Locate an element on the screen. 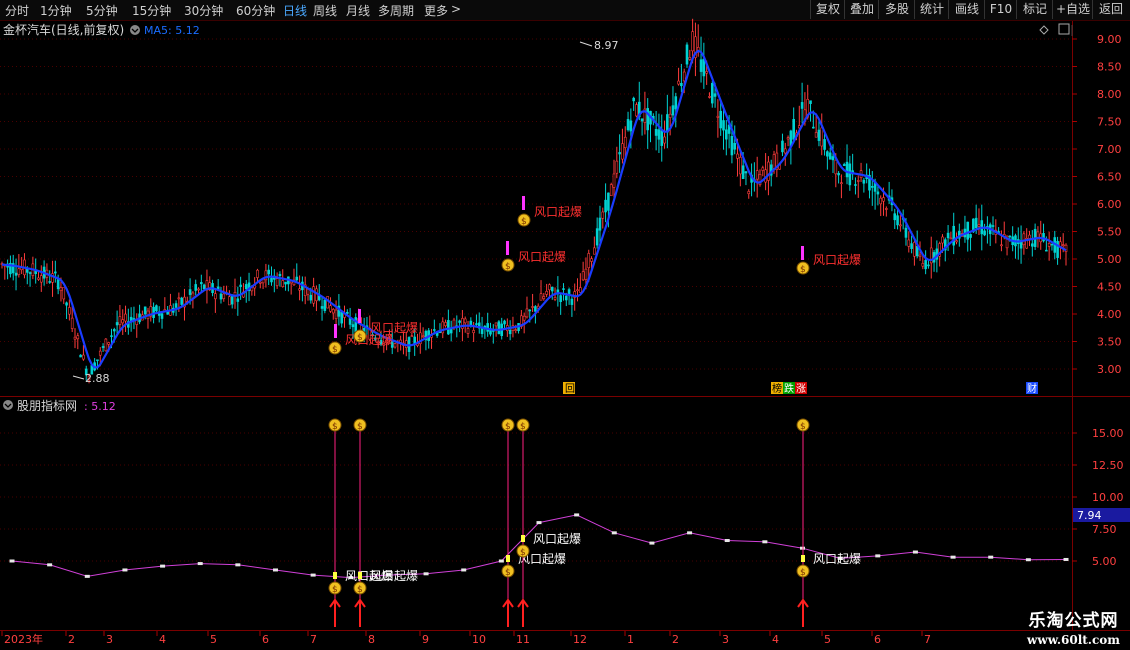 The image size is (1130, 650). x-tick-label: 3 is located at coordinates (725, 639).